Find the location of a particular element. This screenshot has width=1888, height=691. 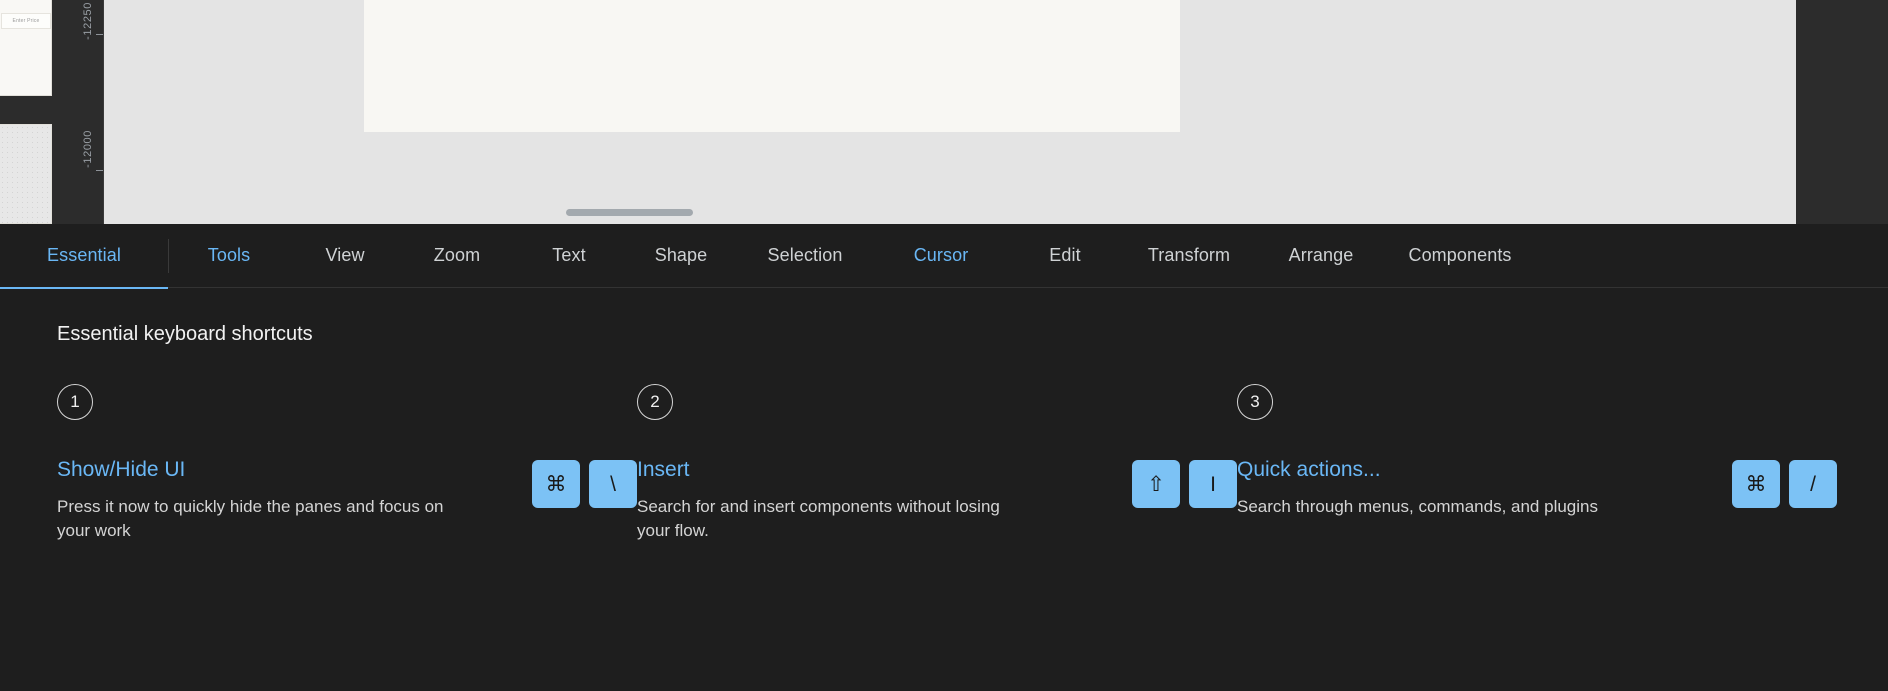

shortcut-title-link: Show/Hide UI is located at coordinates (257, 470).